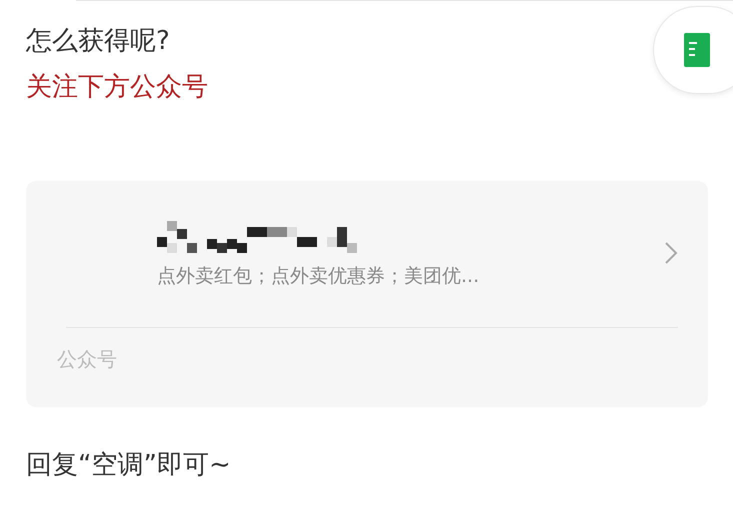  I want to click on document-icon, so click(697, 50).